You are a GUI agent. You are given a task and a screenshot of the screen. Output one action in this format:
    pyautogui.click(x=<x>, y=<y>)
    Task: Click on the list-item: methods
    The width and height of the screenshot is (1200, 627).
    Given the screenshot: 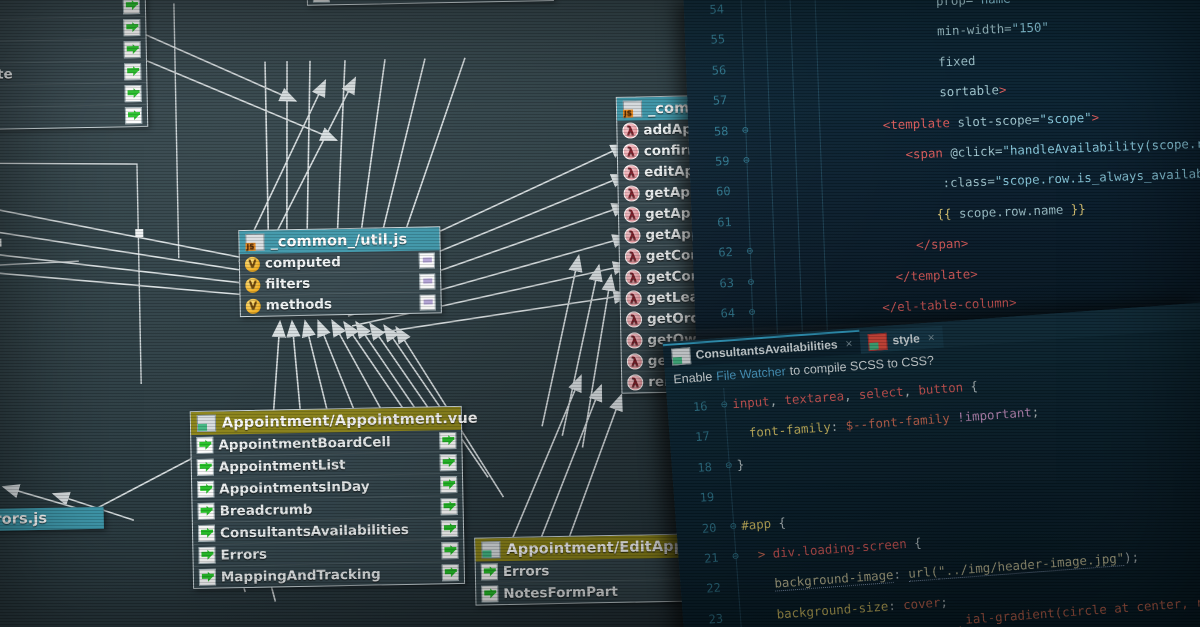 What is the action you would take?
    pyautogui.click(x=341, y=304)
    